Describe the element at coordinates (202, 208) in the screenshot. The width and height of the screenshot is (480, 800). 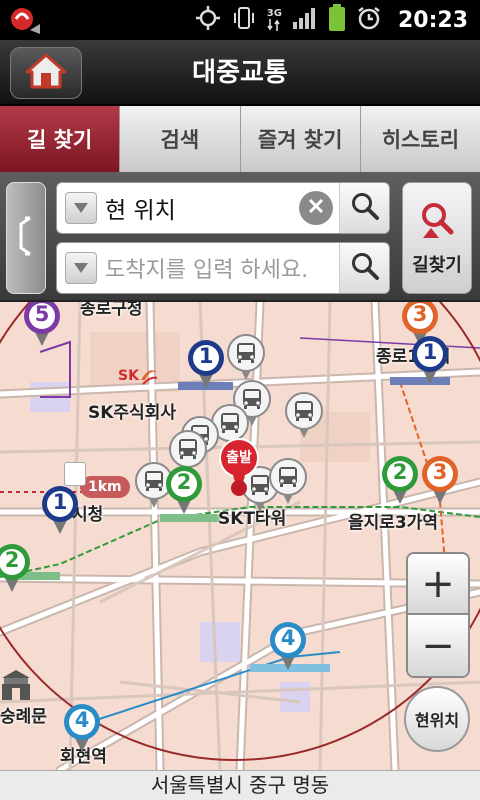
I see `origin-input: 현 위치` at that location.